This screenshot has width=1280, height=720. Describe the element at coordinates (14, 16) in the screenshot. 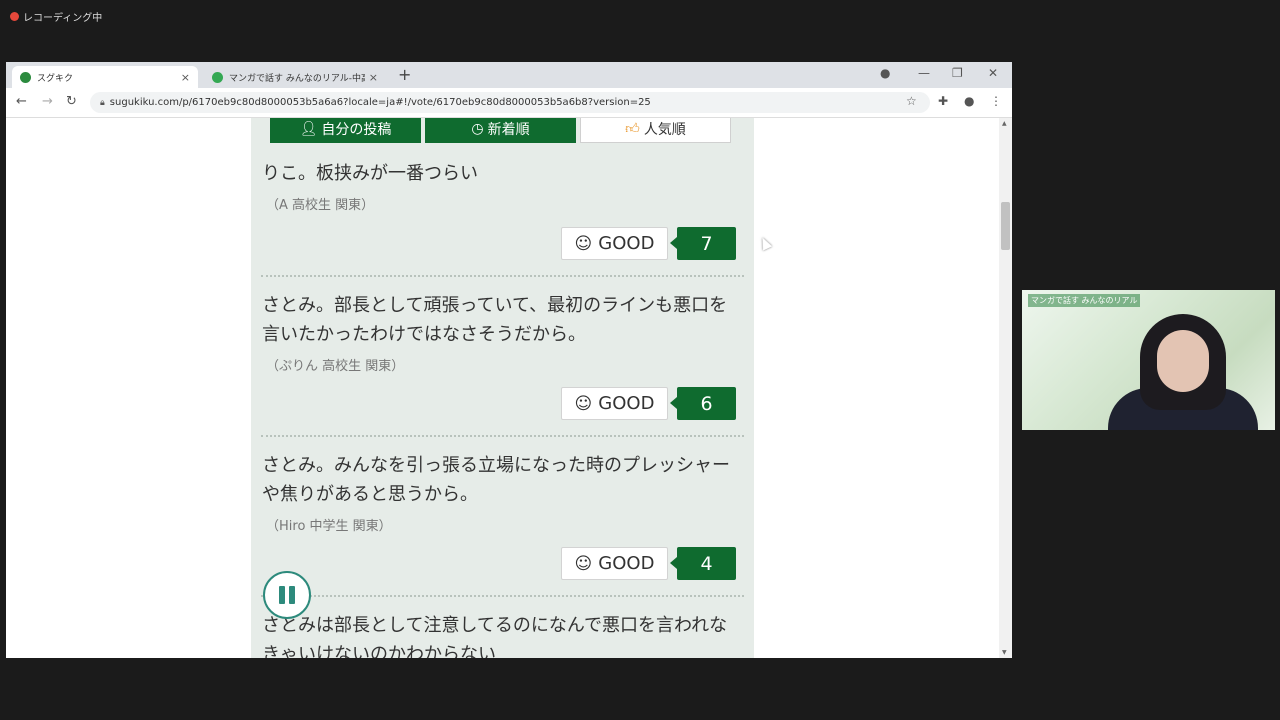

I see `record-dot-icon` at that location.